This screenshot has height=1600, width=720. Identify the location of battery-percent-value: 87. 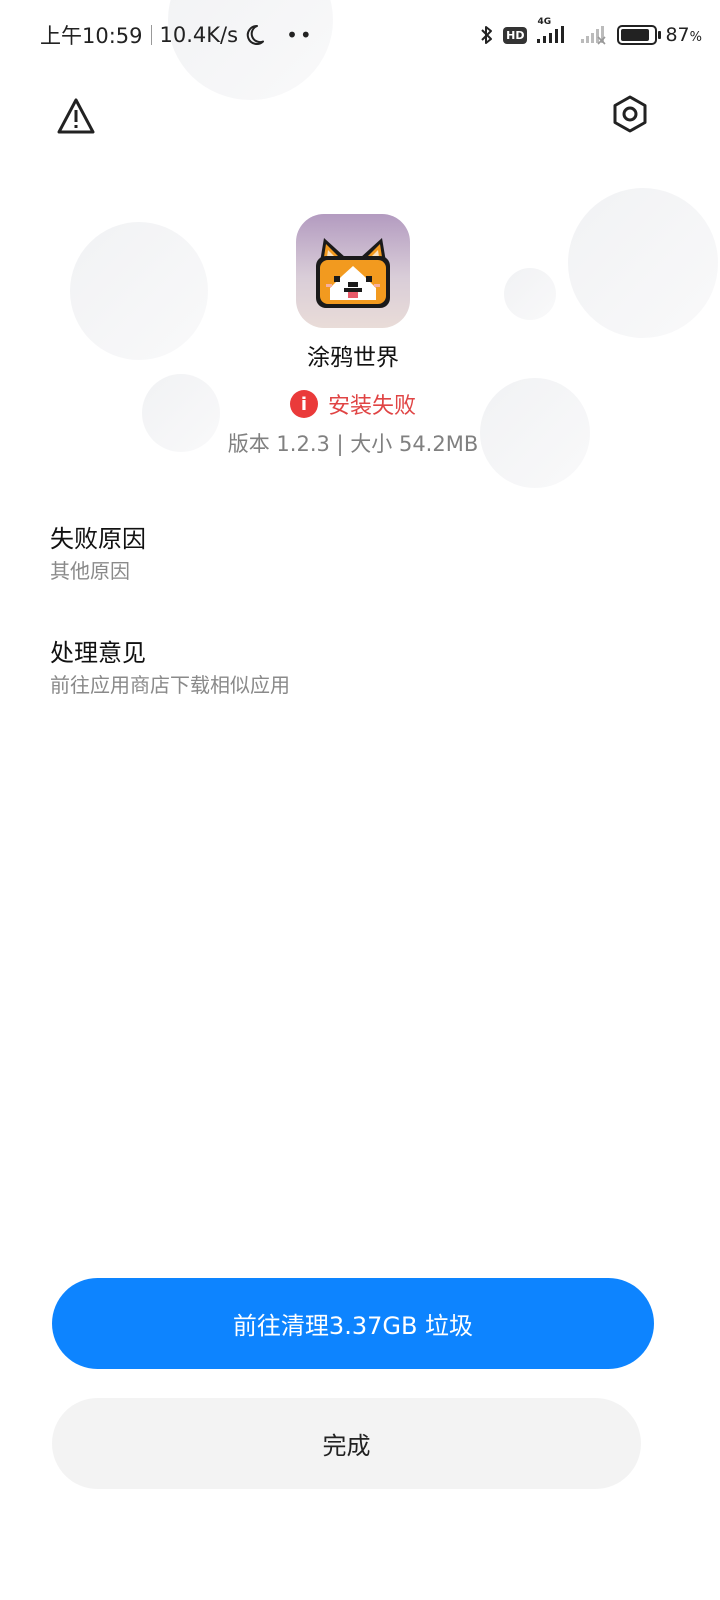
(677, 35).